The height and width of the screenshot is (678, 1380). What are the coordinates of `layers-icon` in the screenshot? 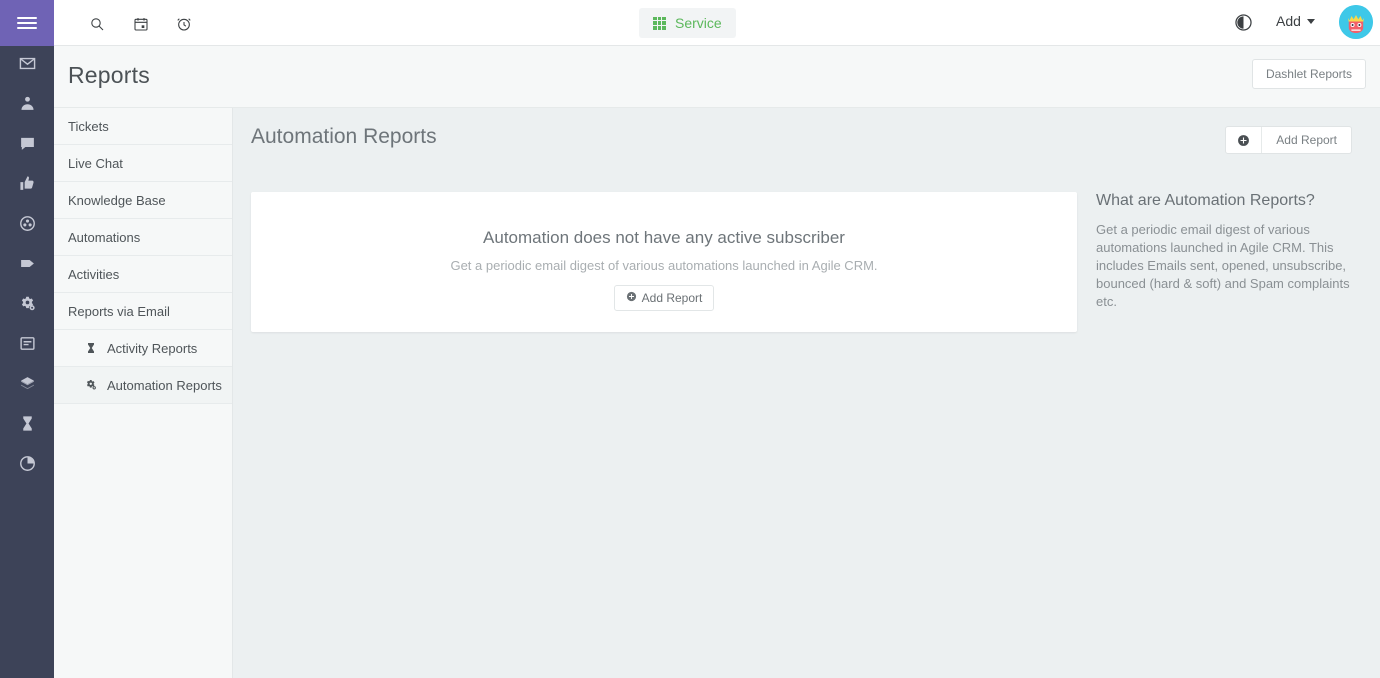 It's located at (27, 386).